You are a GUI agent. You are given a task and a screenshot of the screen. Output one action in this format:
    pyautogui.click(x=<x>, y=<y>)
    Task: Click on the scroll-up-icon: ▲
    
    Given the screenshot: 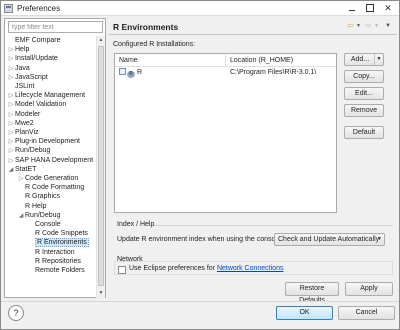 What is the action you would take?
    pyautogui.click(x=101, y=40)
    